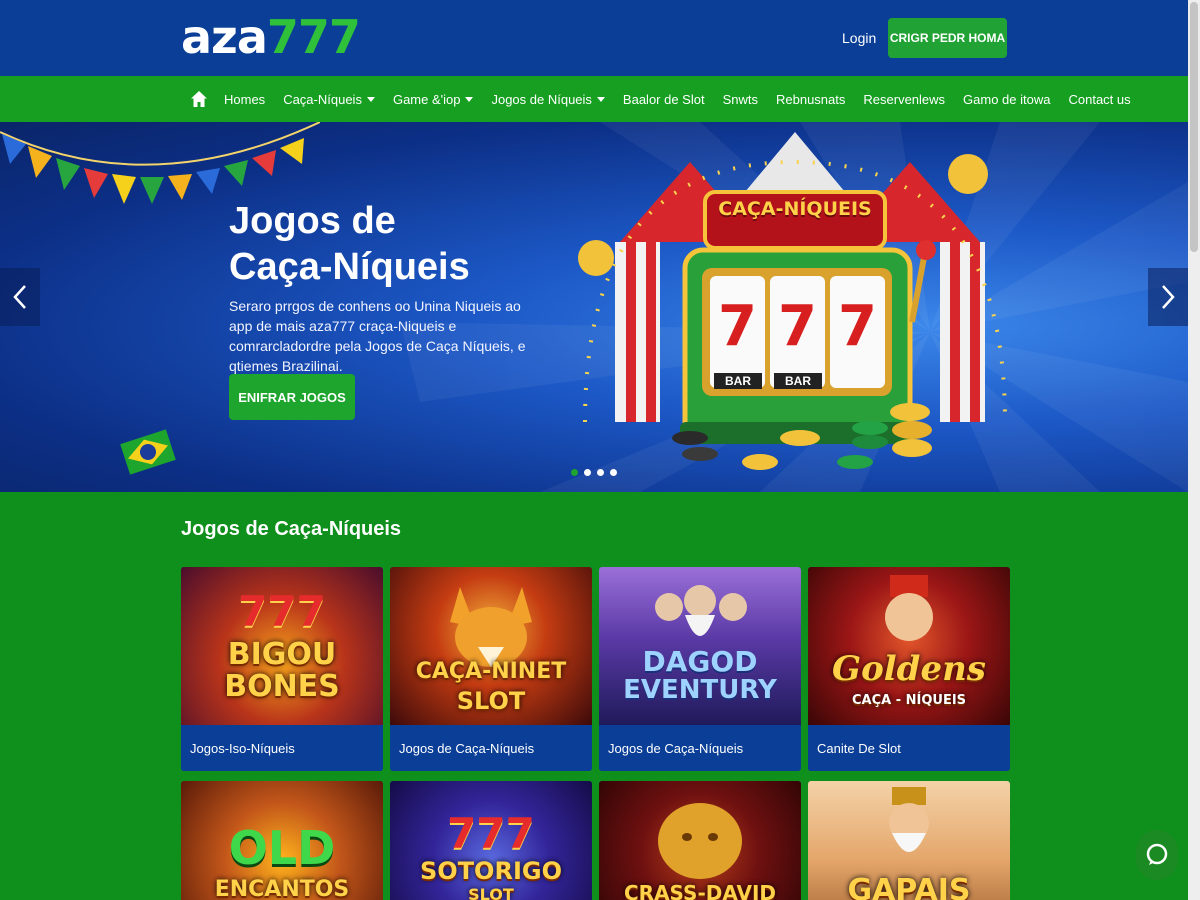 Image resolution: width=1200 pixels, height=900 pixels. I want to click on nav-item-label: Snwts, so click(740, 99).